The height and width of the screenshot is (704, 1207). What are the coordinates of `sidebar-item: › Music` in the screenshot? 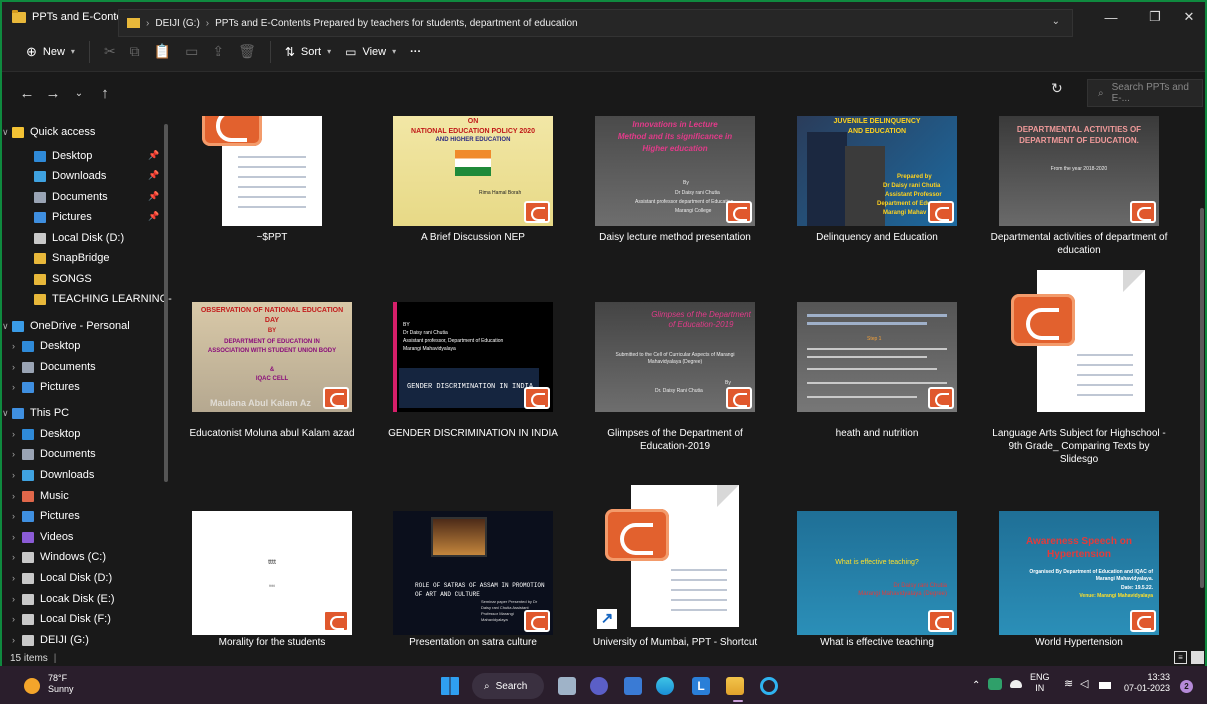 It's located at (40, 496).